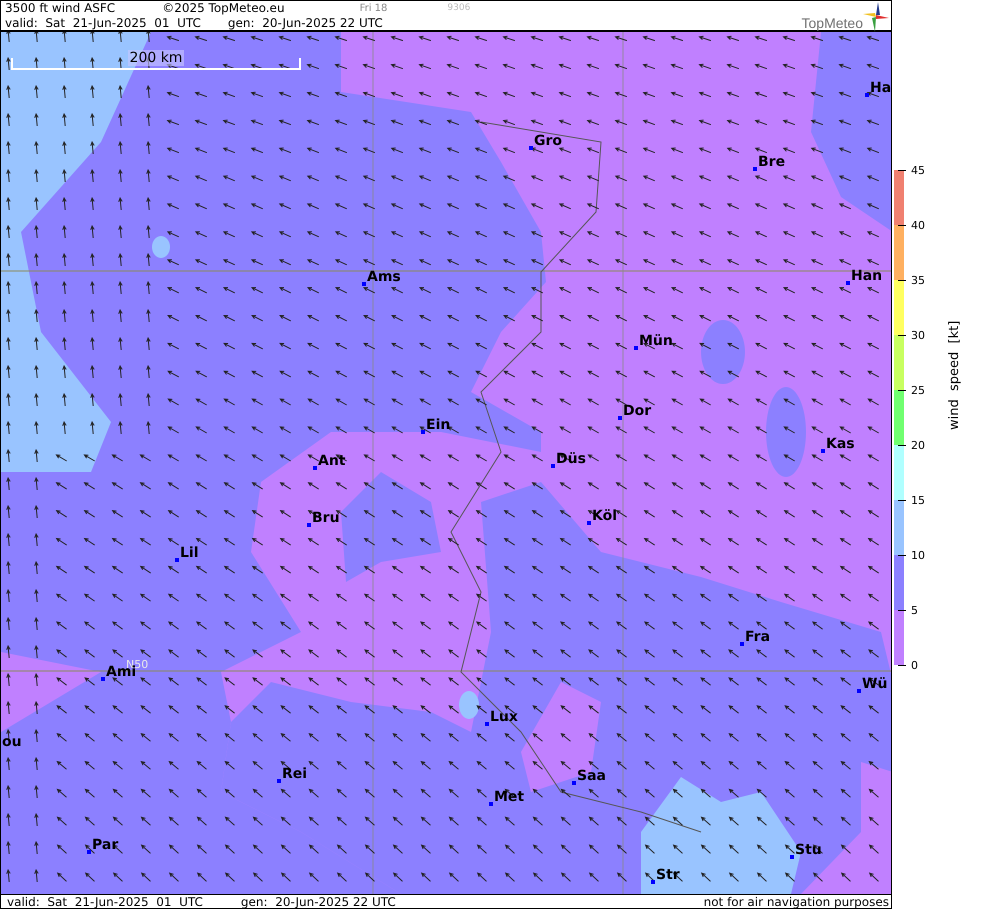 The image size is (983, 909). I want to click on axis-label: wind speed [kt], so click(954, 375).